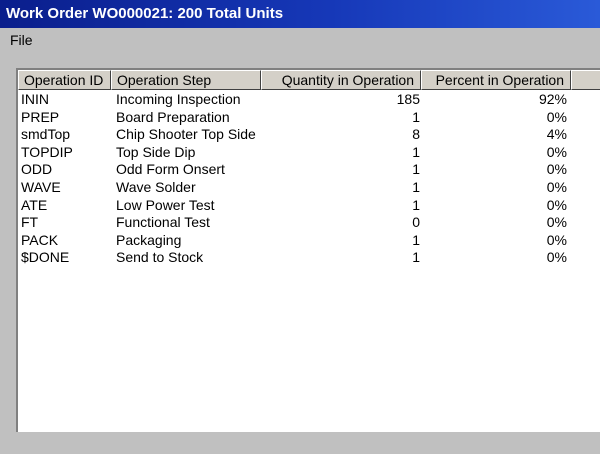 This screenshot has height=454, width=600. Describe the element at coordinates (585, 80) in the screenshot. I see `column-header-filler` at that location.